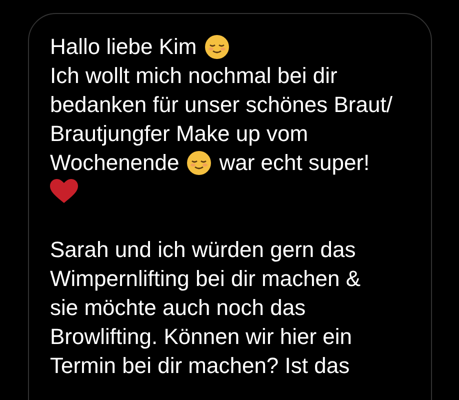 This screenshot has width=459, height=400. I want to click on message-text: Termin bei dir machen? Ist das, so click(200, 366).